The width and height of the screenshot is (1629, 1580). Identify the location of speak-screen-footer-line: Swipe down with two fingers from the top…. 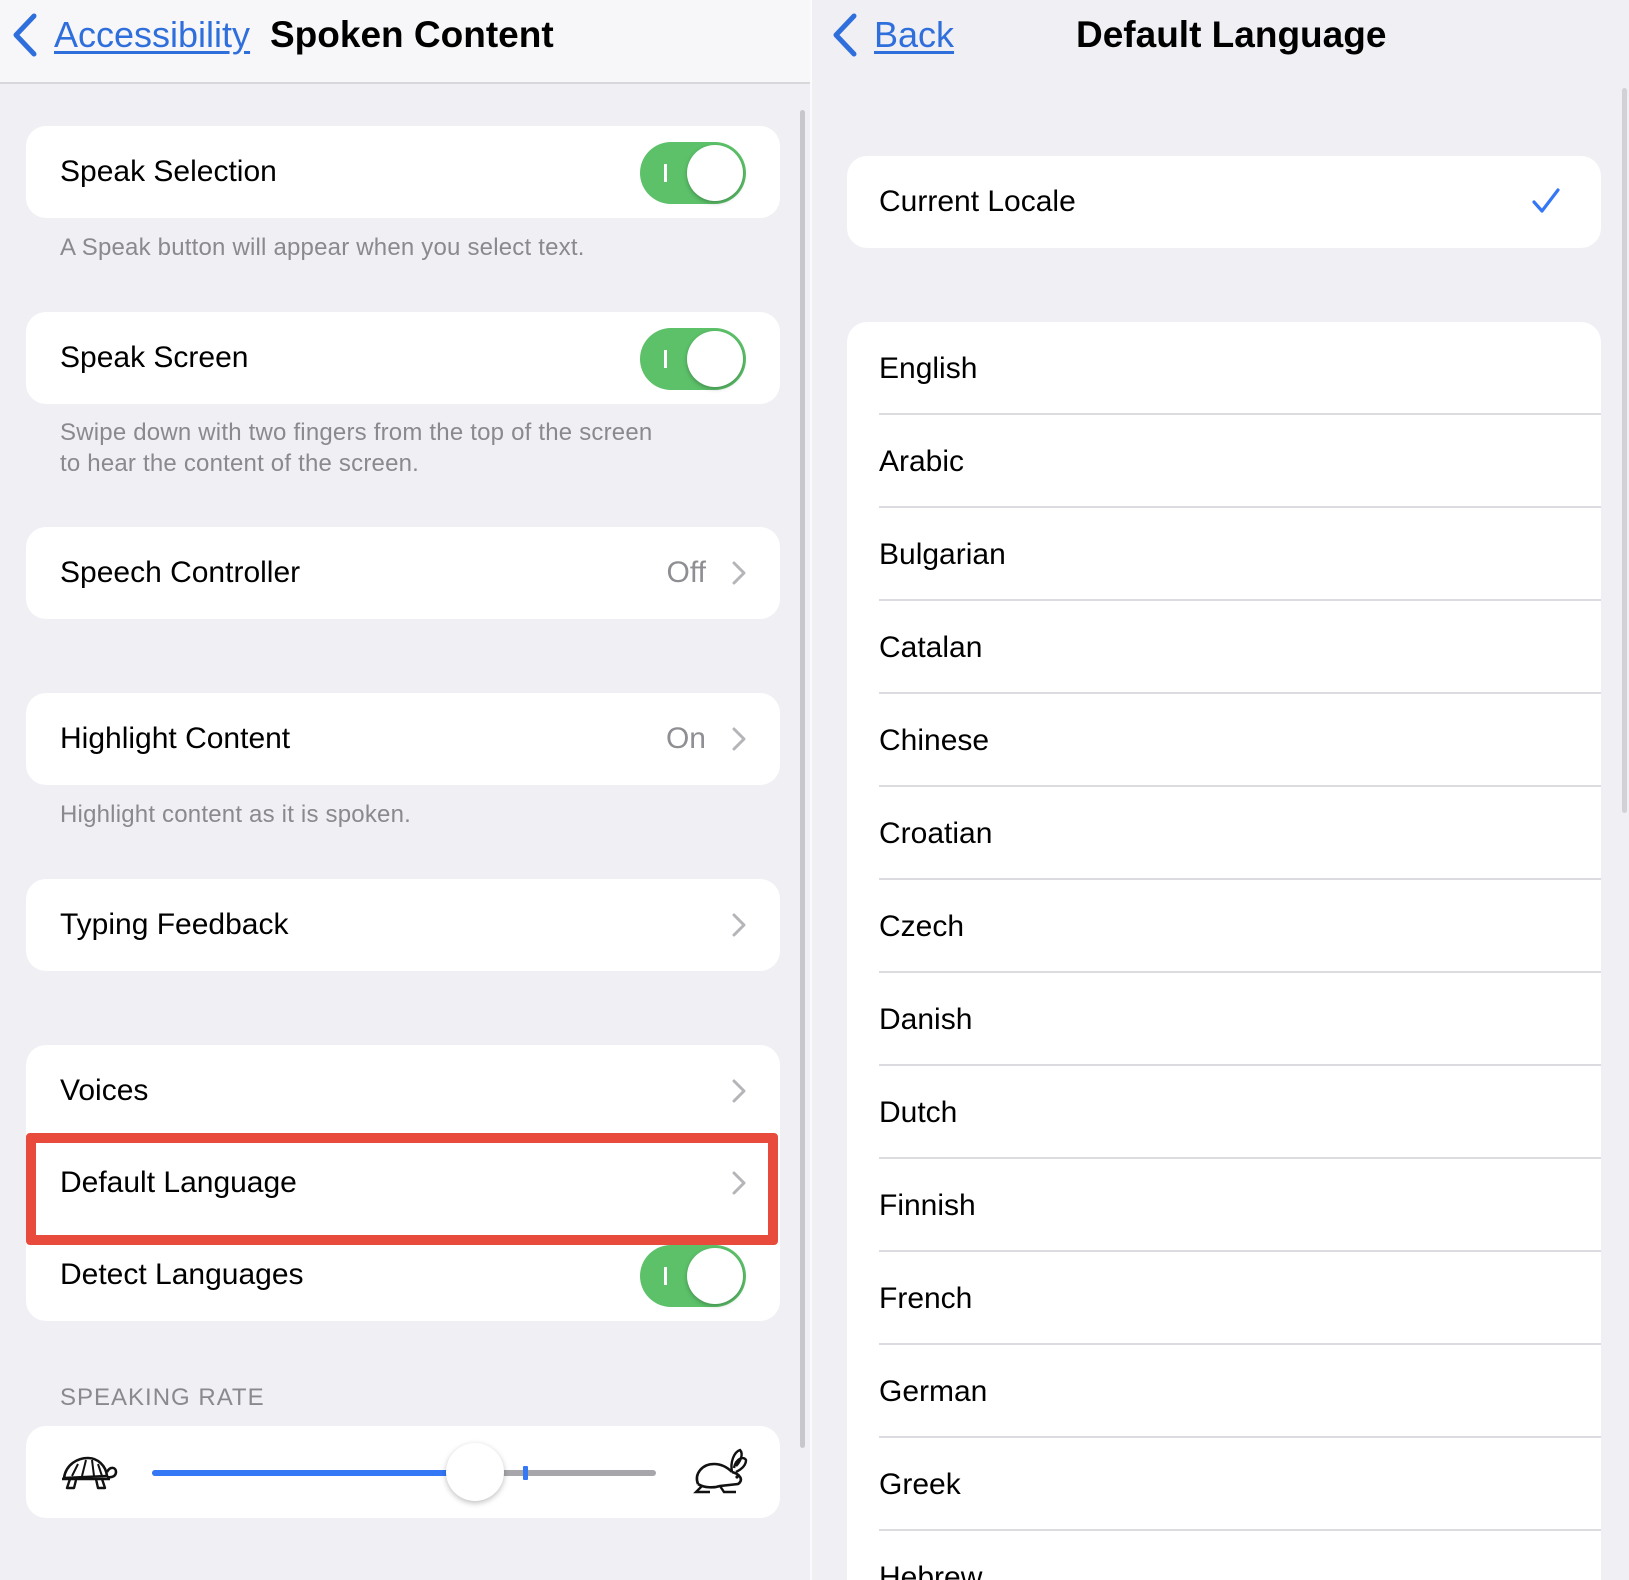
(356, 432).